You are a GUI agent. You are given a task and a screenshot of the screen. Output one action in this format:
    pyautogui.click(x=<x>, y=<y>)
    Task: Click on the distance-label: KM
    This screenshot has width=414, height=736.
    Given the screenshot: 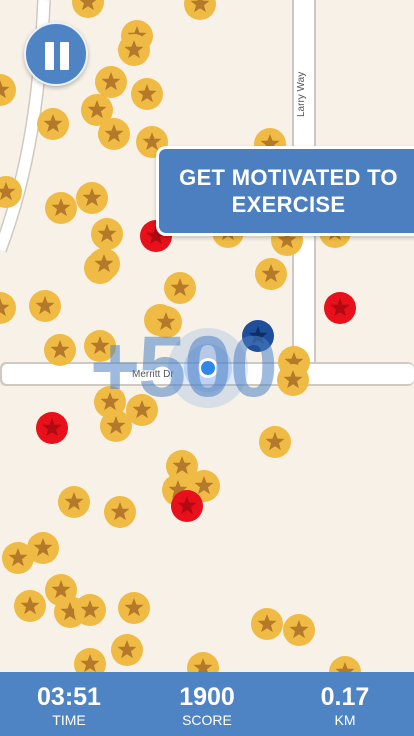 What is the action you would take?
    pyautogui.click(x=345, y=720)
    